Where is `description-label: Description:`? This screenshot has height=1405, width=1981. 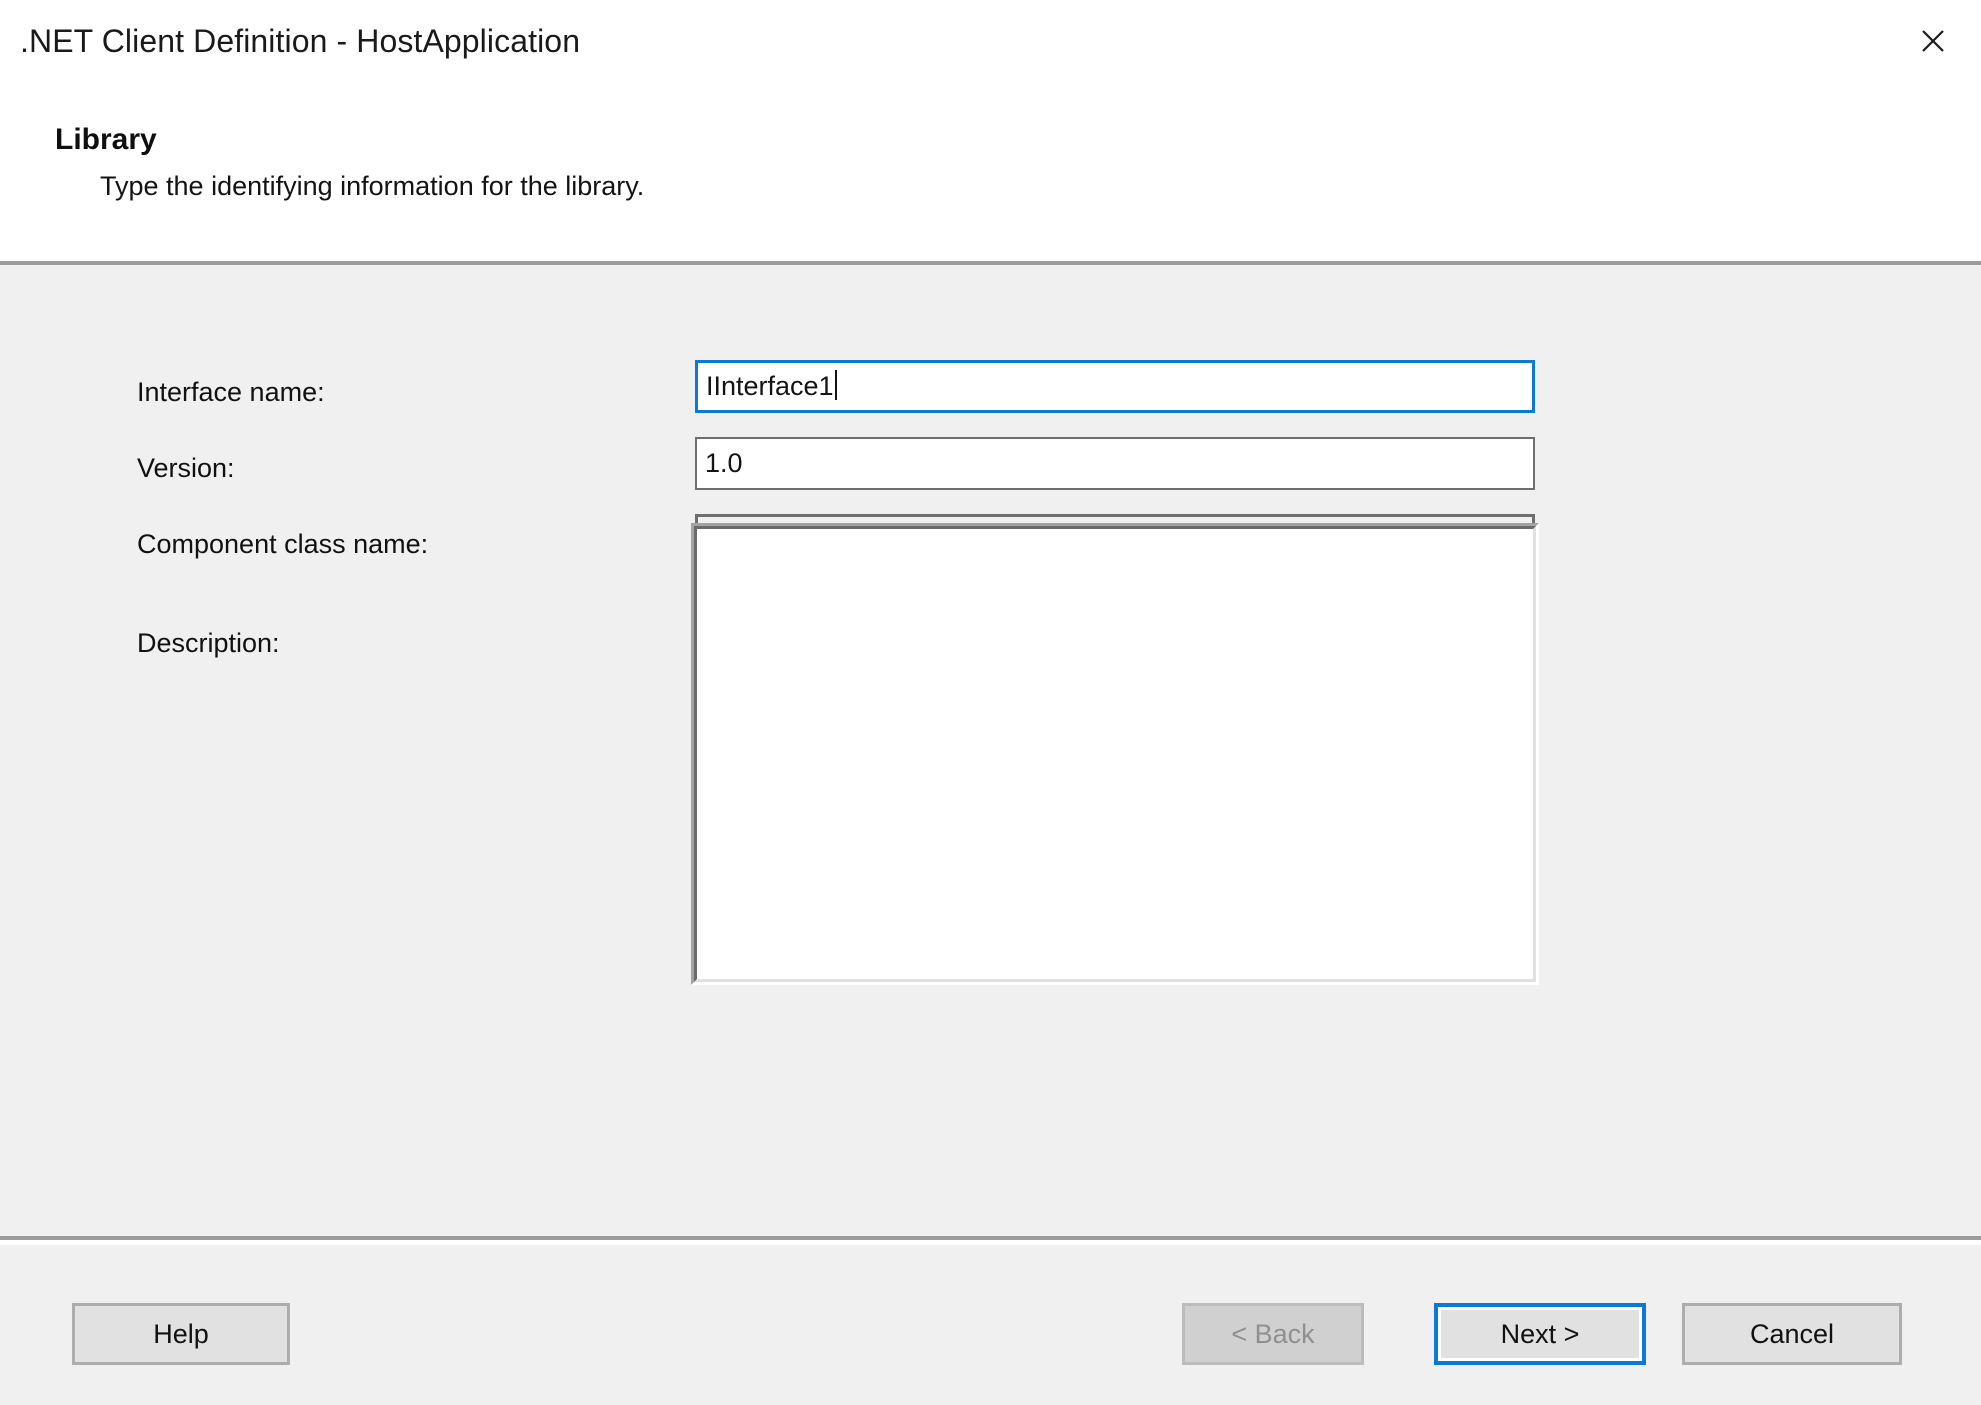 description-label: Description: is located at coordinates (208, 643).